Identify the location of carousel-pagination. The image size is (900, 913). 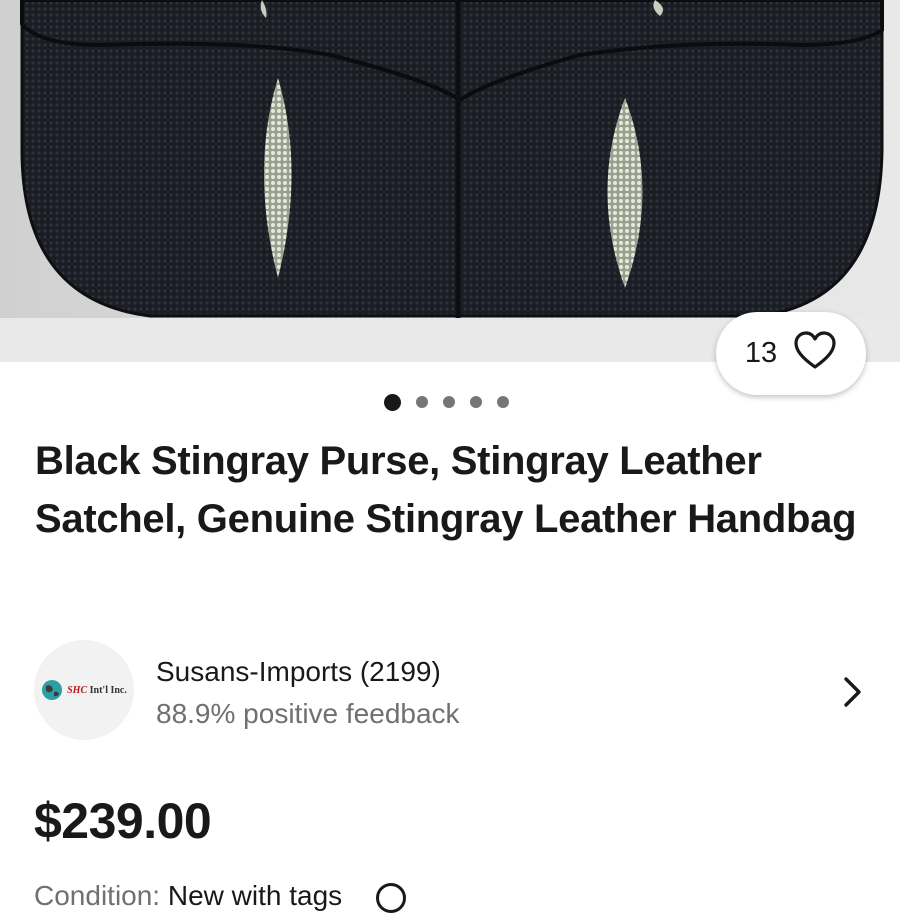
(446, 402).